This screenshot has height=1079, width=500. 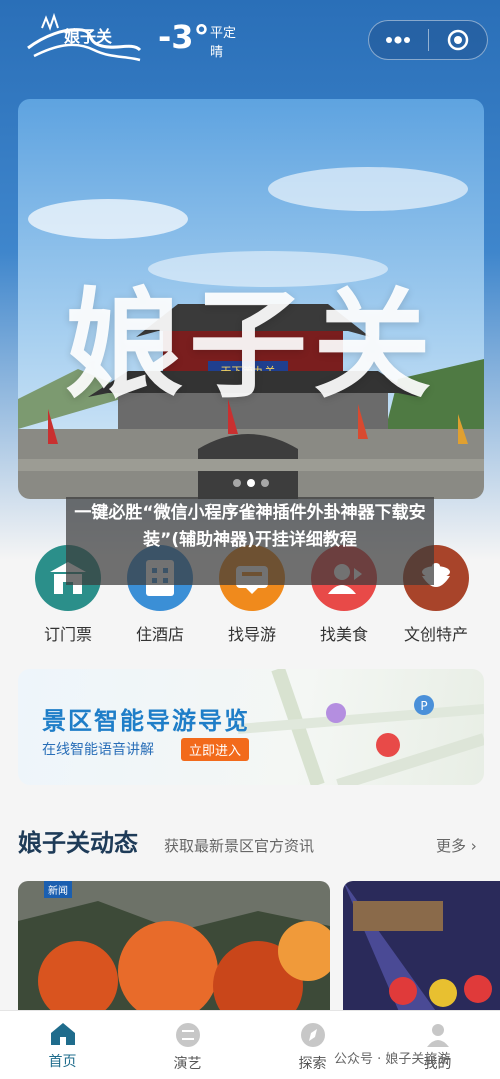 What do you see at coordinates (187, 1064) in the screenshot?
I see `tab-label: 演艺` at bounding box center [187, 1064].